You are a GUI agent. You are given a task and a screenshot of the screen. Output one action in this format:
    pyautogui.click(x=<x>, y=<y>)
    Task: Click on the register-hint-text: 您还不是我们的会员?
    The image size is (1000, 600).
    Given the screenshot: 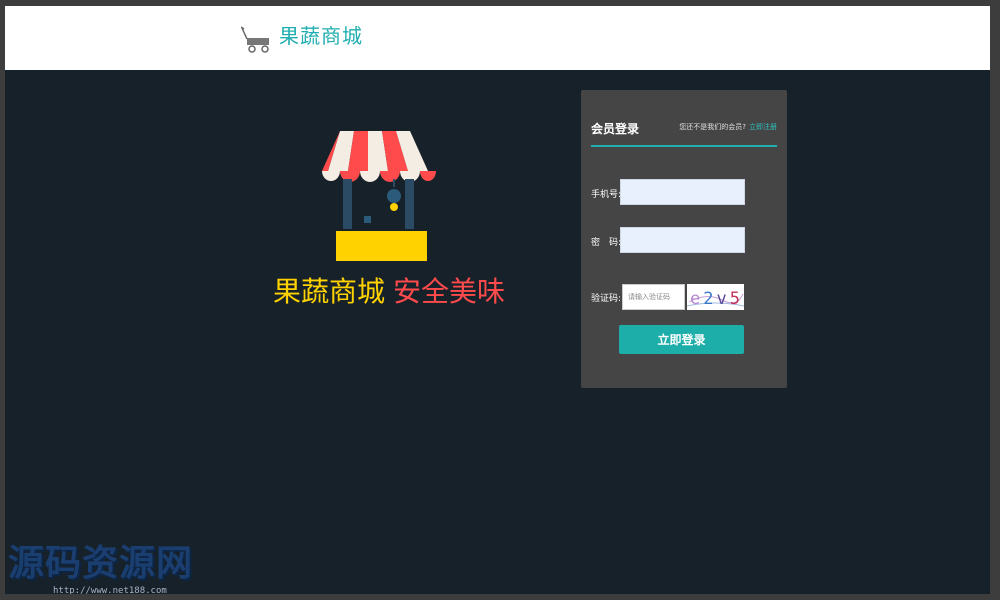 What is the action you would take?
    pyautogui.click(x=712, y=127)
    